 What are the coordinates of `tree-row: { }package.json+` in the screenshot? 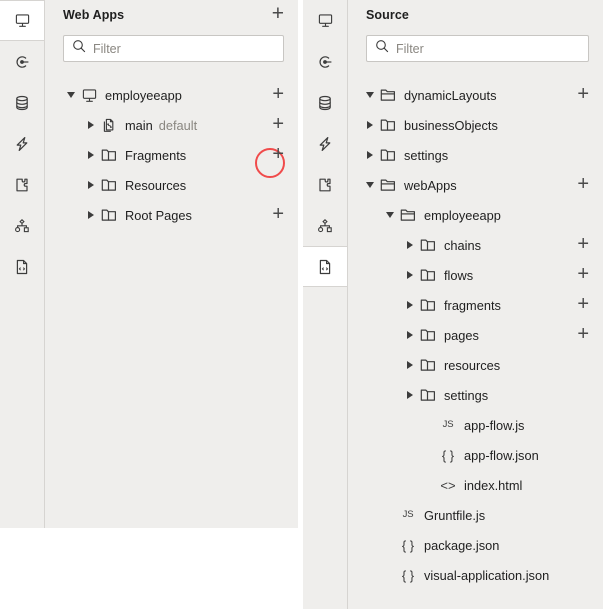 It's located at (475, 545).